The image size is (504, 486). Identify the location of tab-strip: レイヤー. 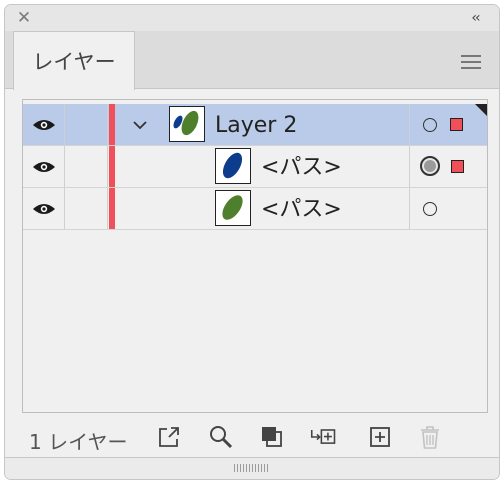
(252, 60).